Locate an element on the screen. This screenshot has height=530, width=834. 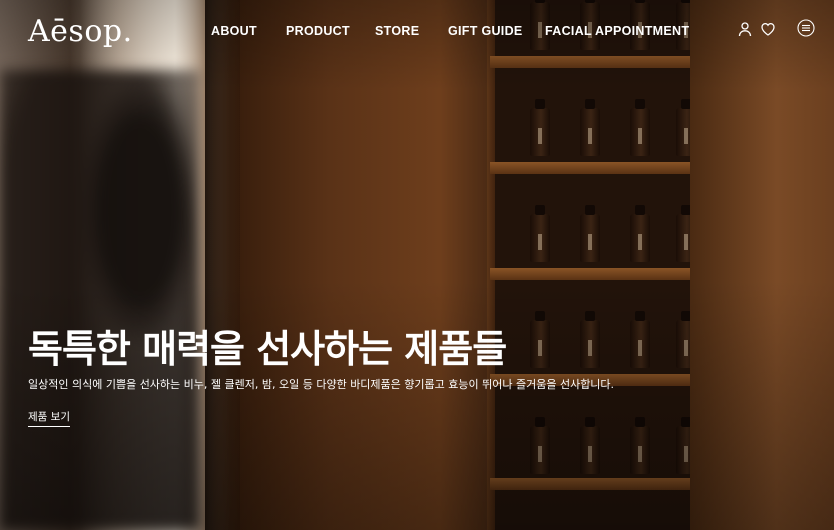
user-icon is located at coordinates (745, 29).